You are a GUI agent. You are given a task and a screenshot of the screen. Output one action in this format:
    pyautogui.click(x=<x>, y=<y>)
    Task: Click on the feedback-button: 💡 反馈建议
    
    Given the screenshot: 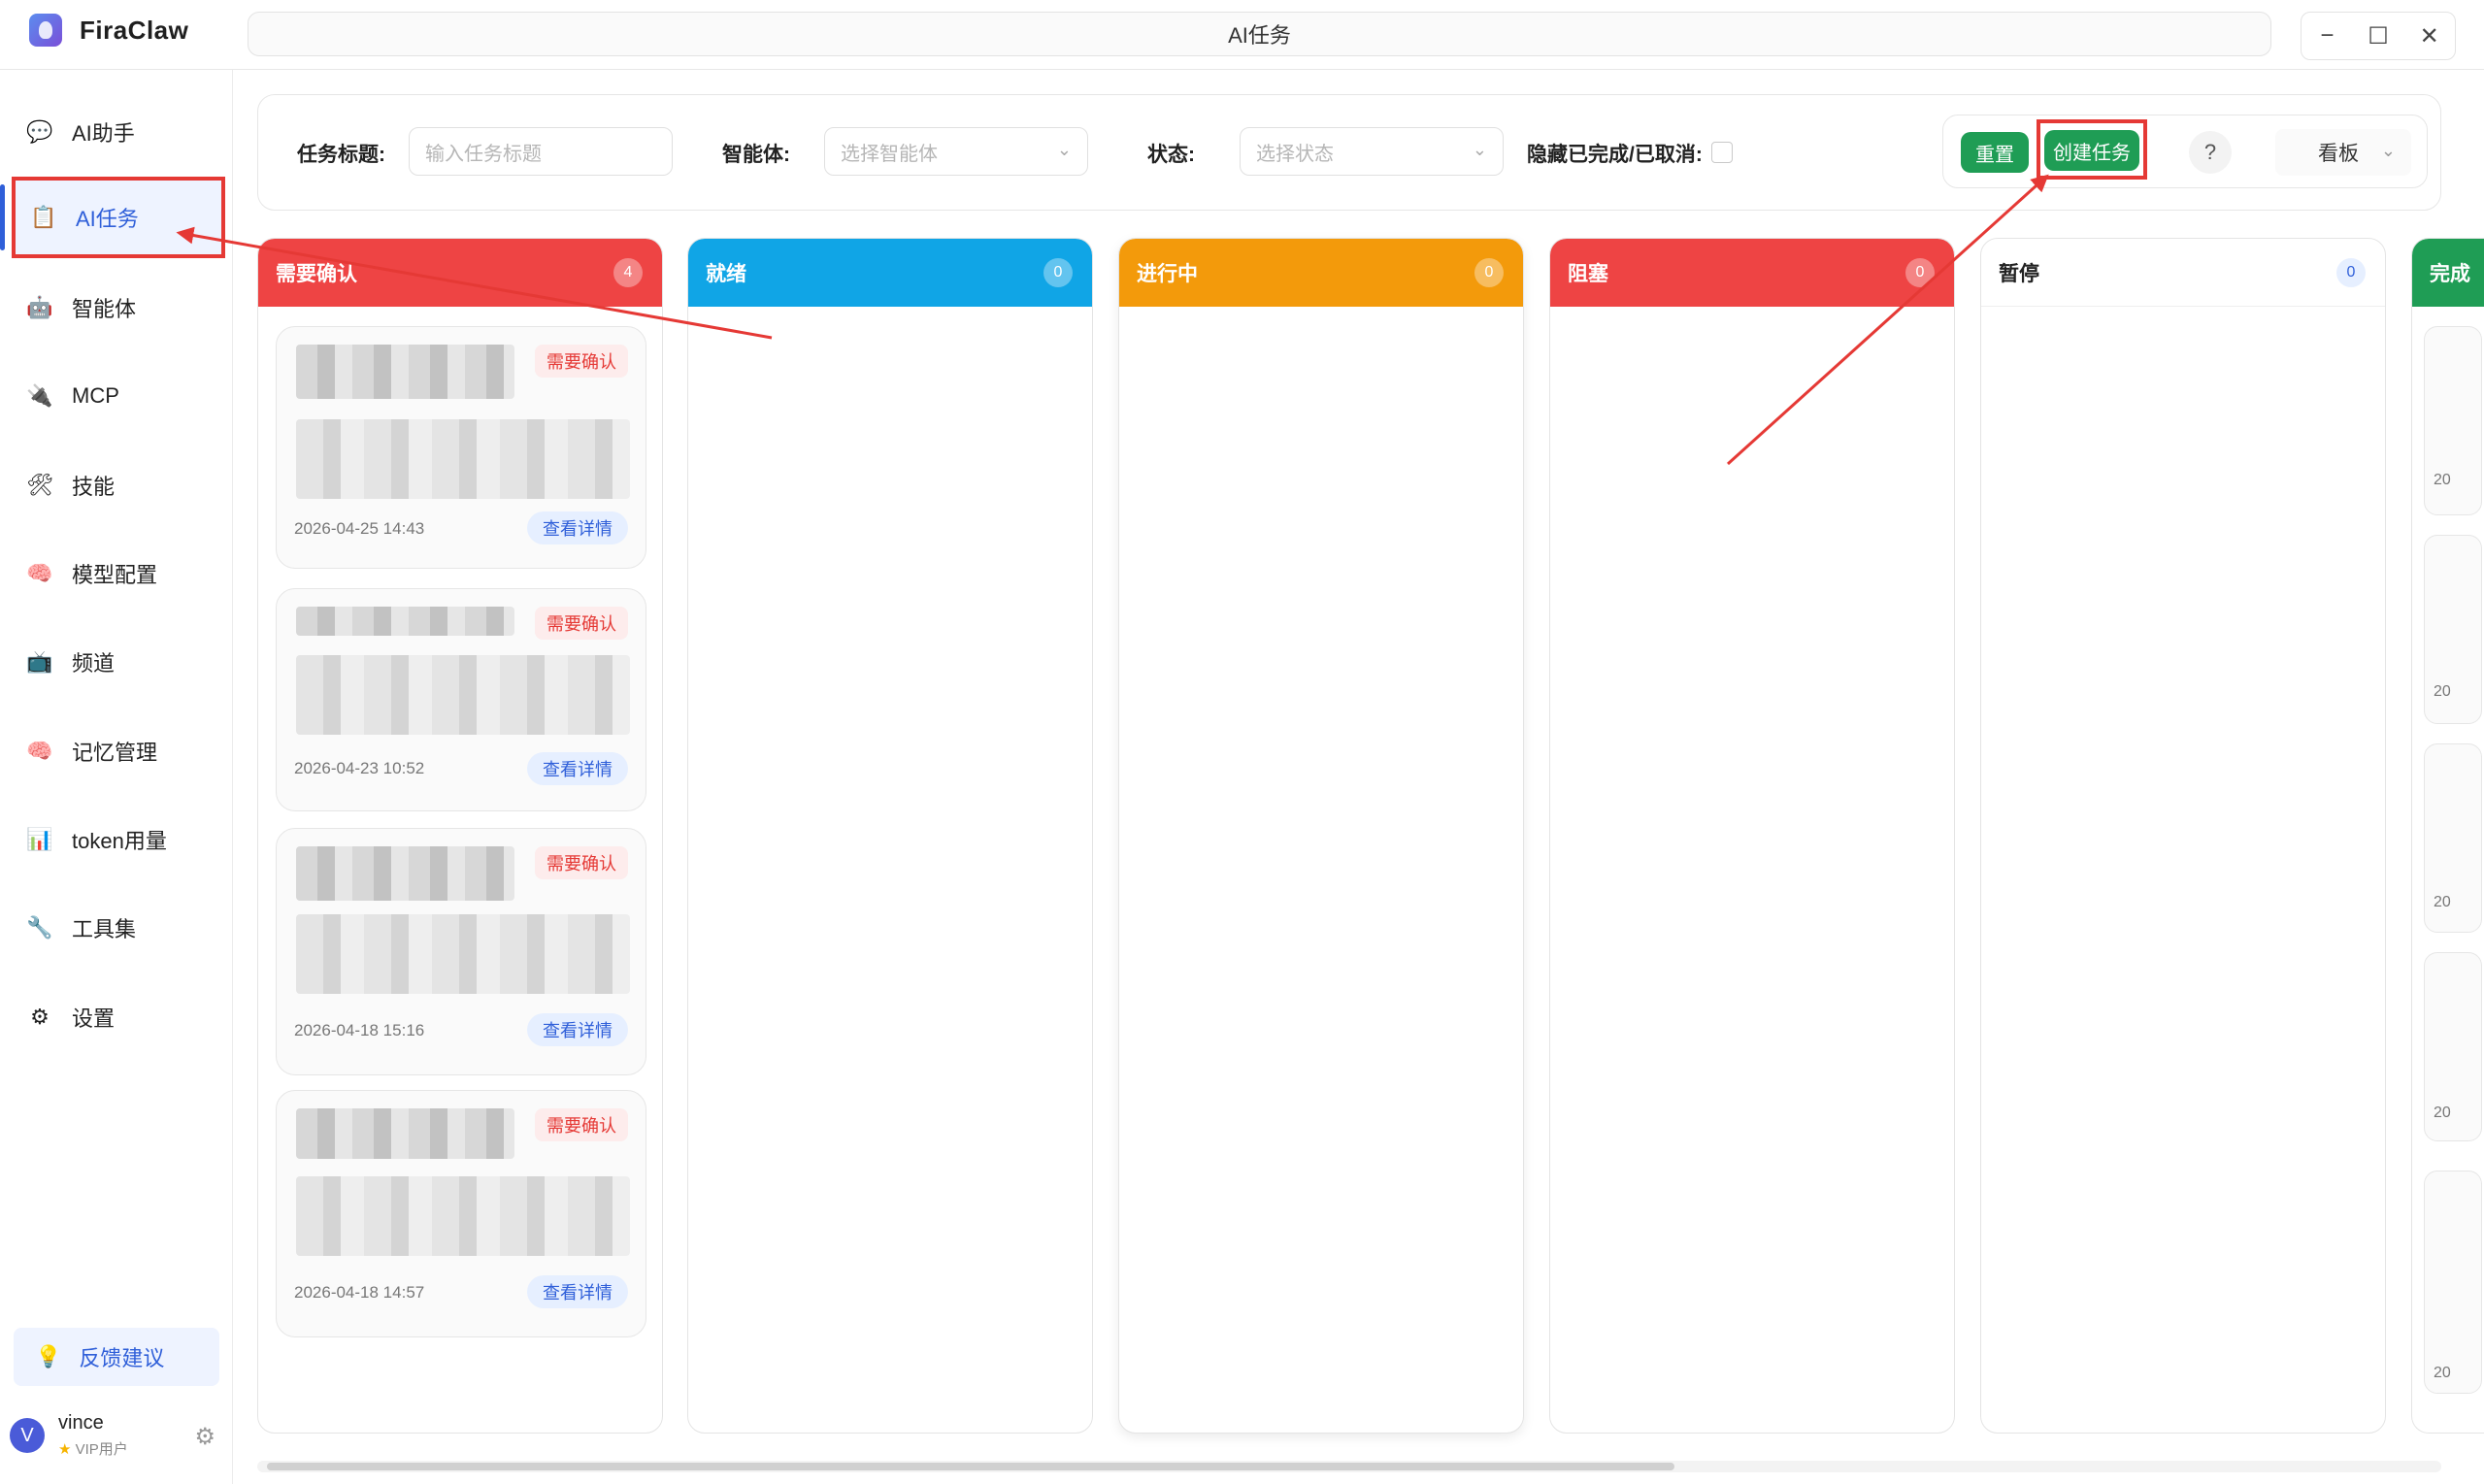 What is the action you would take?
    pyautogui.click(x=116, y=1357)
    